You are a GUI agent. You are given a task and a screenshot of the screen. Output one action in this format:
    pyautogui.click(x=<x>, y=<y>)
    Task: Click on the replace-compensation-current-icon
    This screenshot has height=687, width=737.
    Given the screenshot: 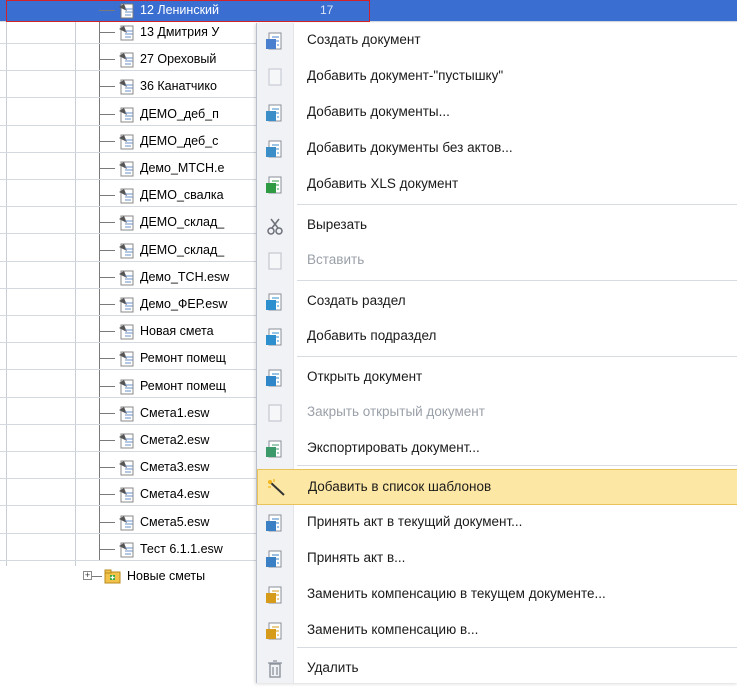 What is the action you would take?
    pyautogui.click(x=274, y=595)
    